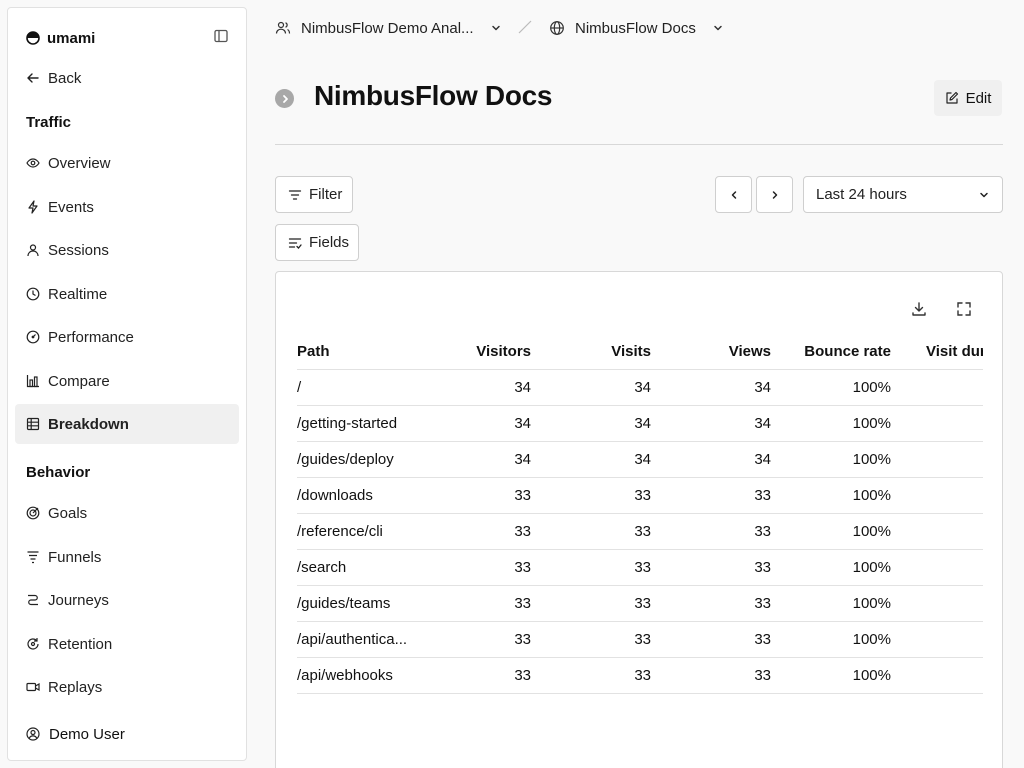 This screenshot has width=1024, height=768. What do you see at coordinates (68, 513) in the screenshot?
I see `sidebar-item-label: Goals` at bounding box center [68, 513].